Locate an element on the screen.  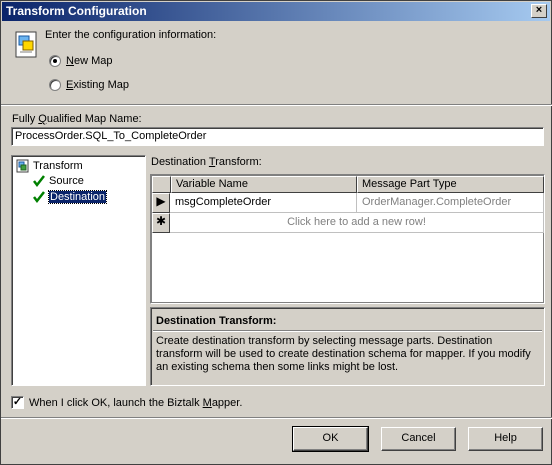
row-selector-current: ▶ is located at coordinates (161, 203).